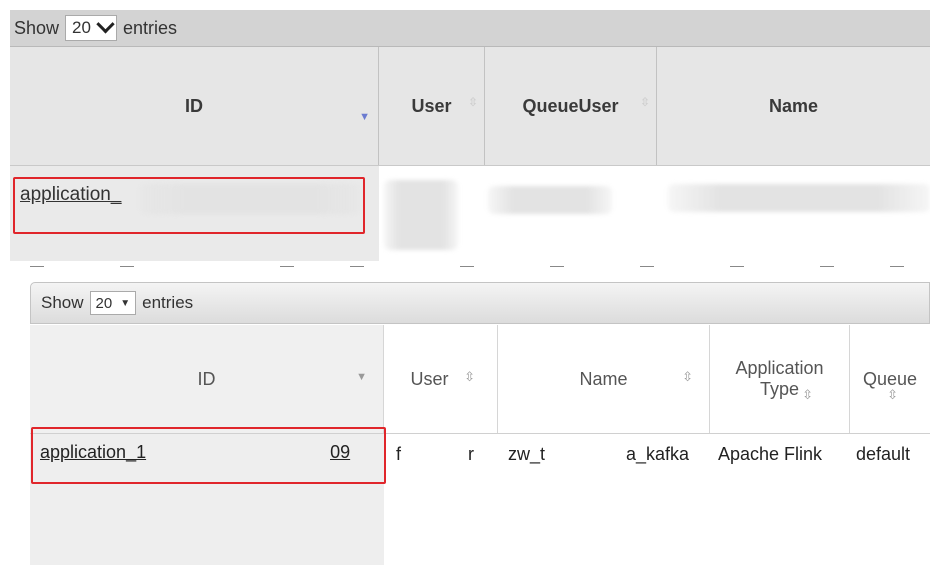 Image resolution: width=930 pixels, height=565 pixels. Describe the element at coordinates (399, 454) in the screenshot. I see `user-start: f` at that location.